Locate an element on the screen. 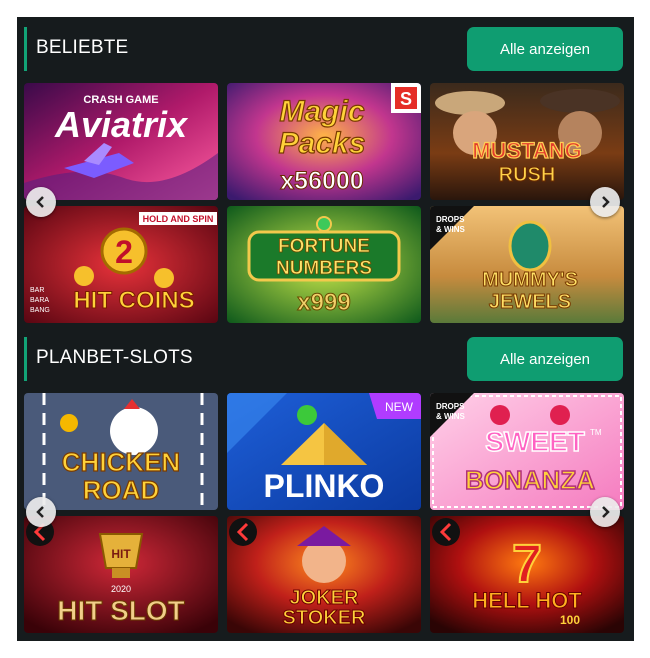 The height and width of the screenshot is (658, 650). game-art: JOKER STOKER is located at coordinates (324, 574).